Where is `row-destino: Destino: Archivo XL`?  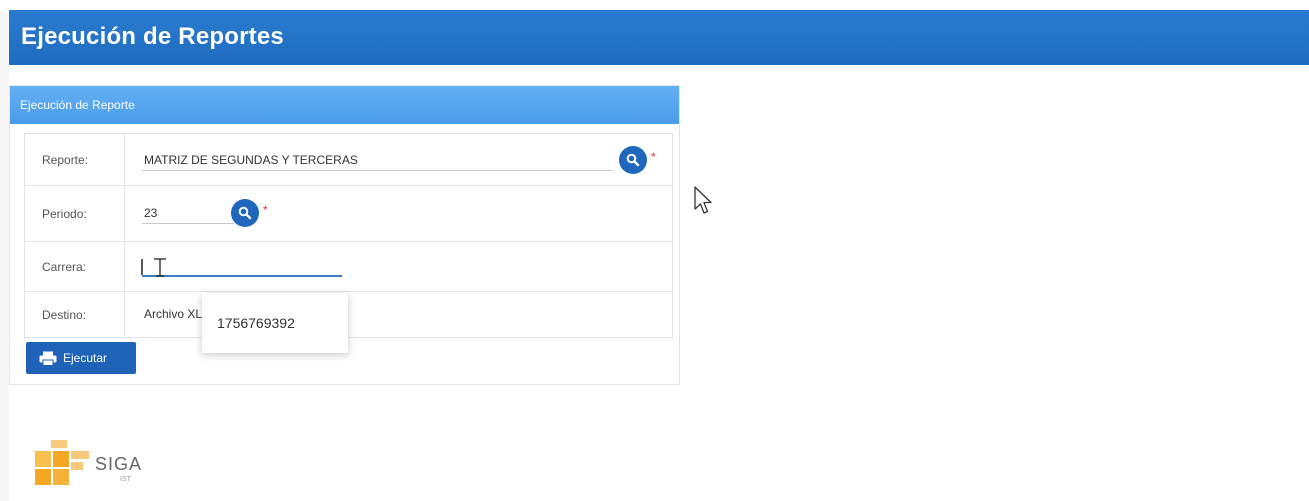 row-destino: Destino: Archivo XL is located at coordinates (348, 315).